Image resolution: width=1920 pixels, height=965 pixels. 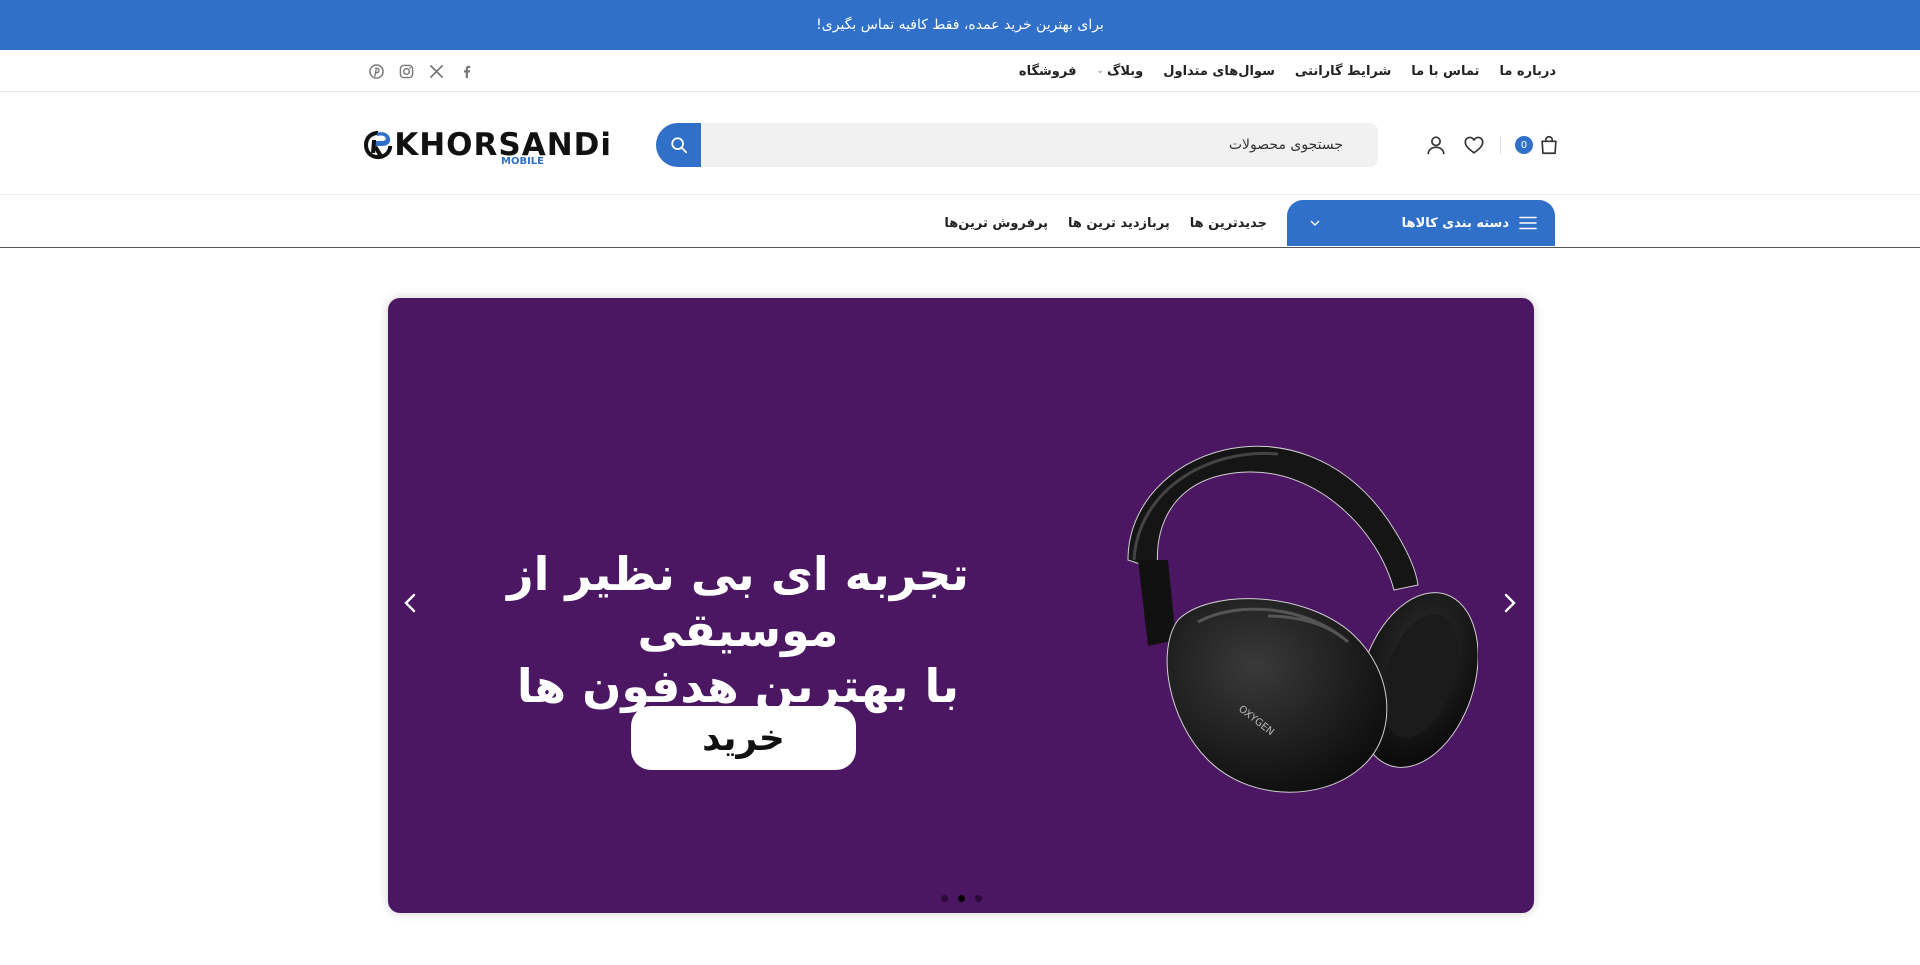 What do you see at coordinates (378, 145) in the screenshot?
I see `logo-mark-icon` at bounding box center [378, 145].